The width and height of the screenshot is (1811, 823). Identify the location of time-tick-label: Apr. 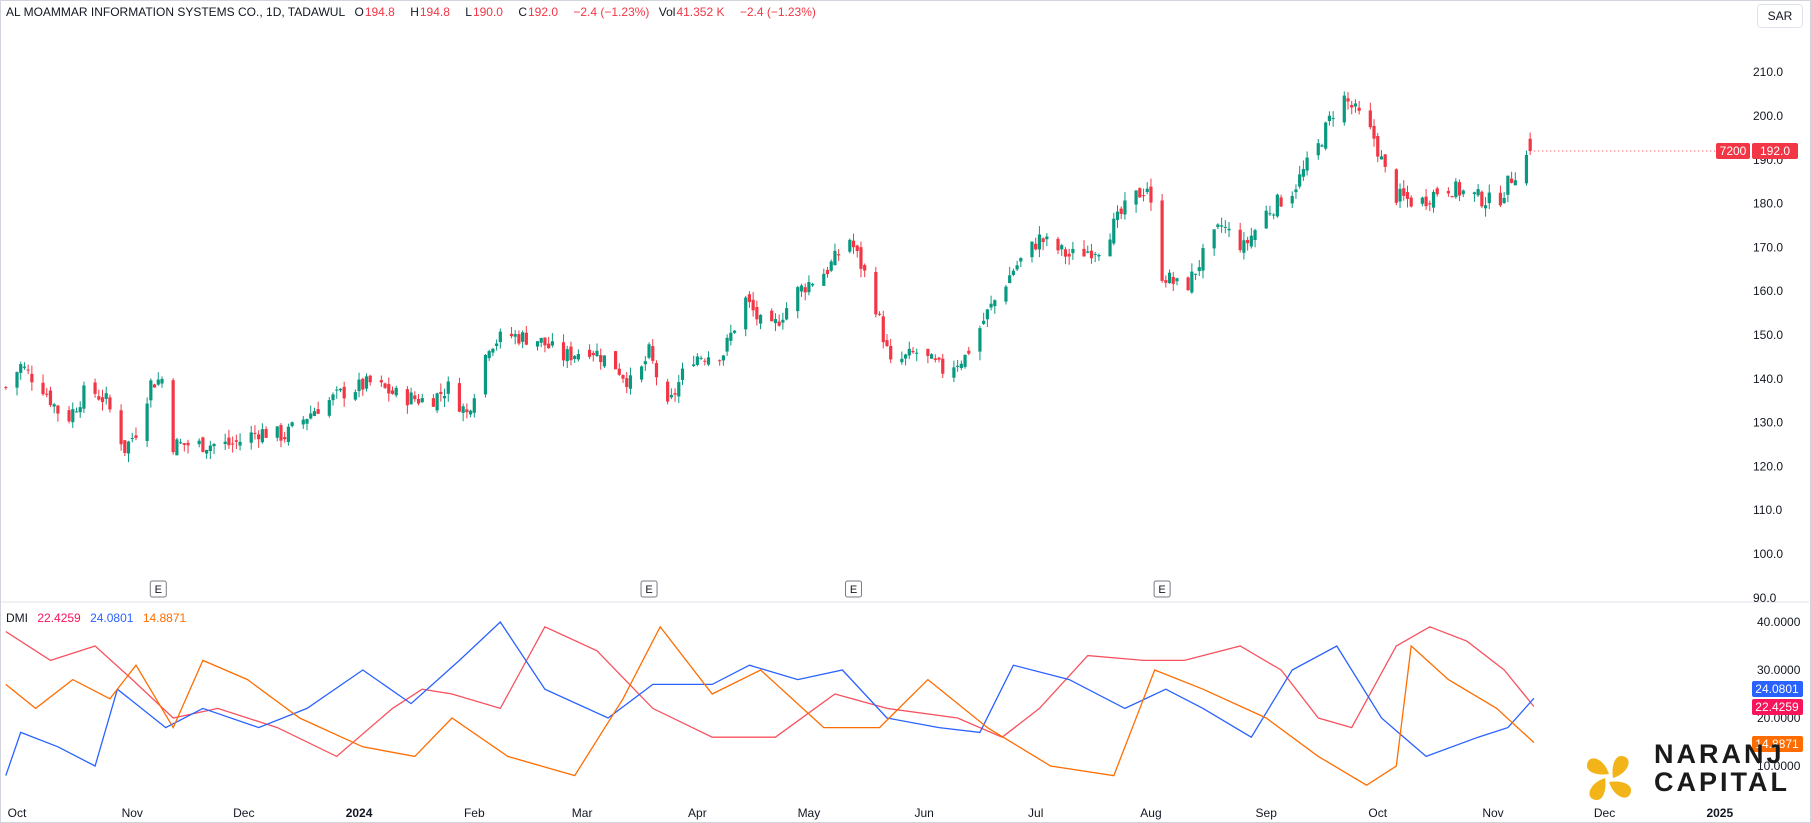
(697, 813).